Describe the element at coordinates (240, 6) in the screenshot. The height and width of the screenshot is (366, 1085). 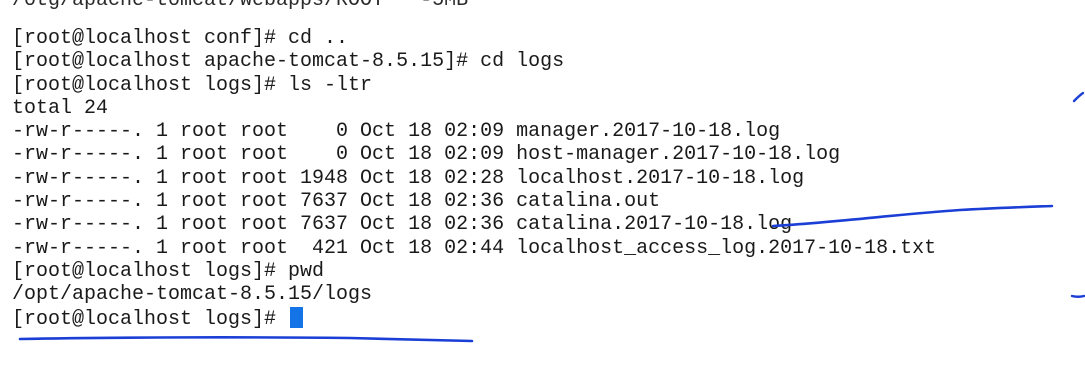
I see `partial-top-line: /otg/apache-tomcat/webapps/ROOT -5MB` at that location.